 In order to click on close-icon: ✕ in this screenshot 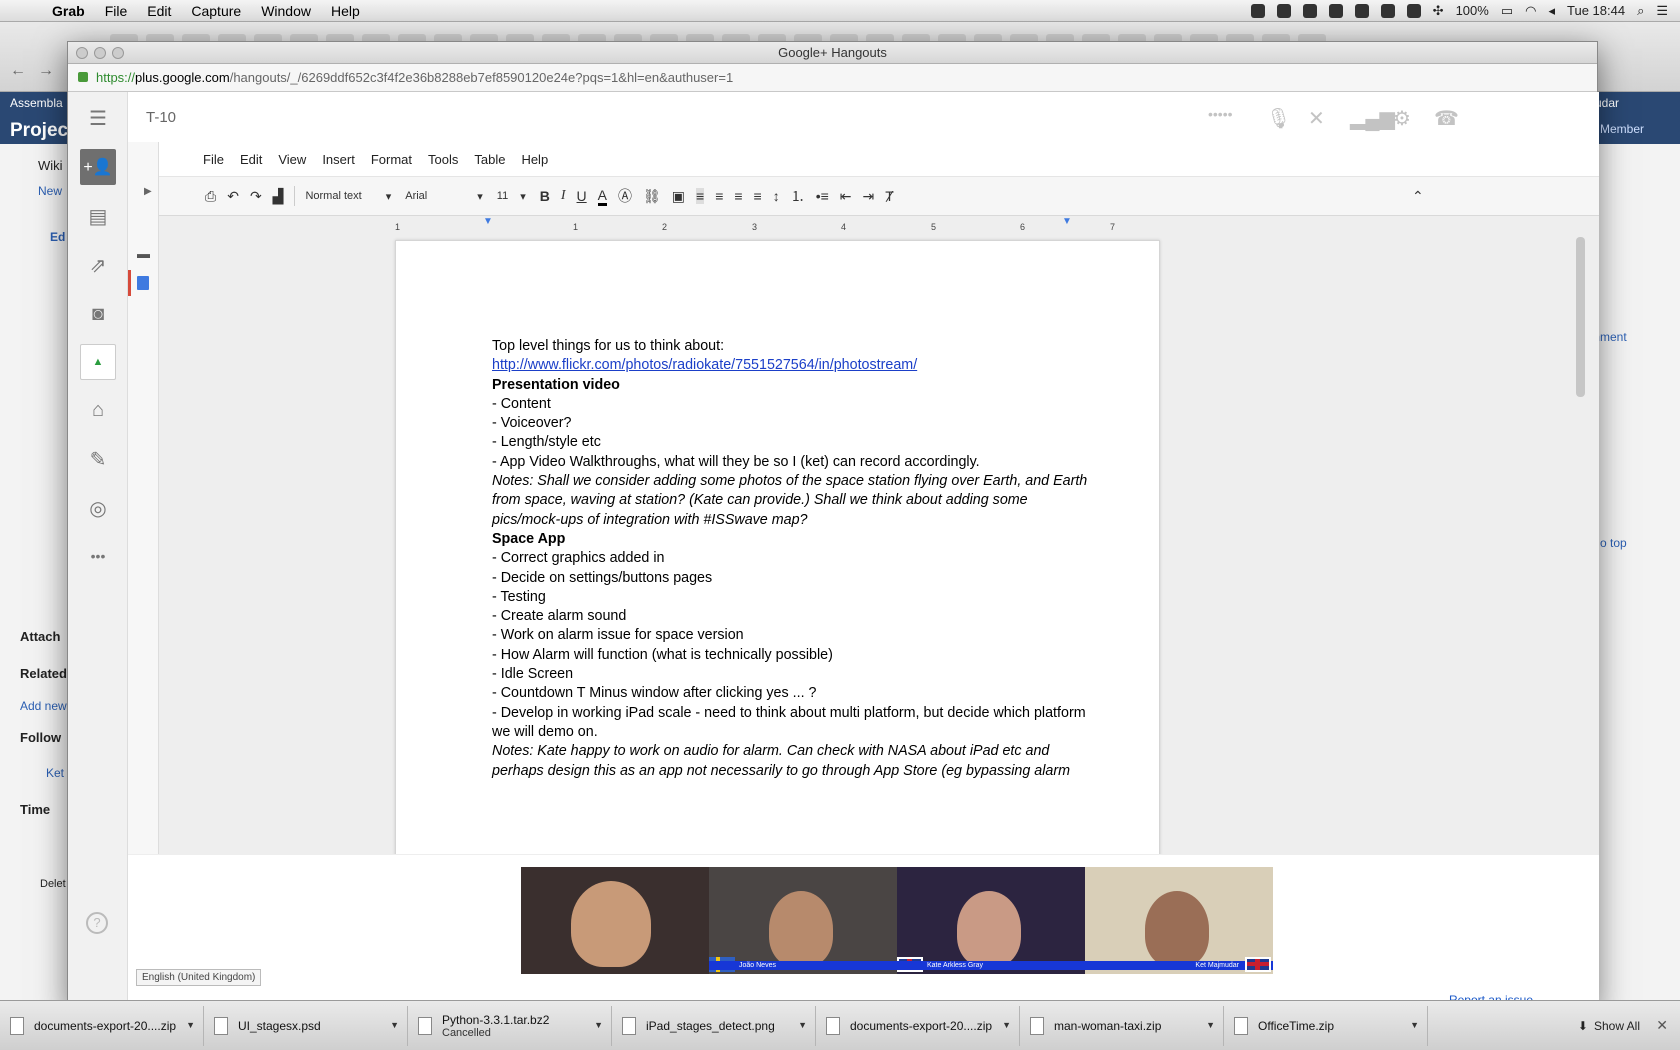, I will do `click(1662, 1025)`.